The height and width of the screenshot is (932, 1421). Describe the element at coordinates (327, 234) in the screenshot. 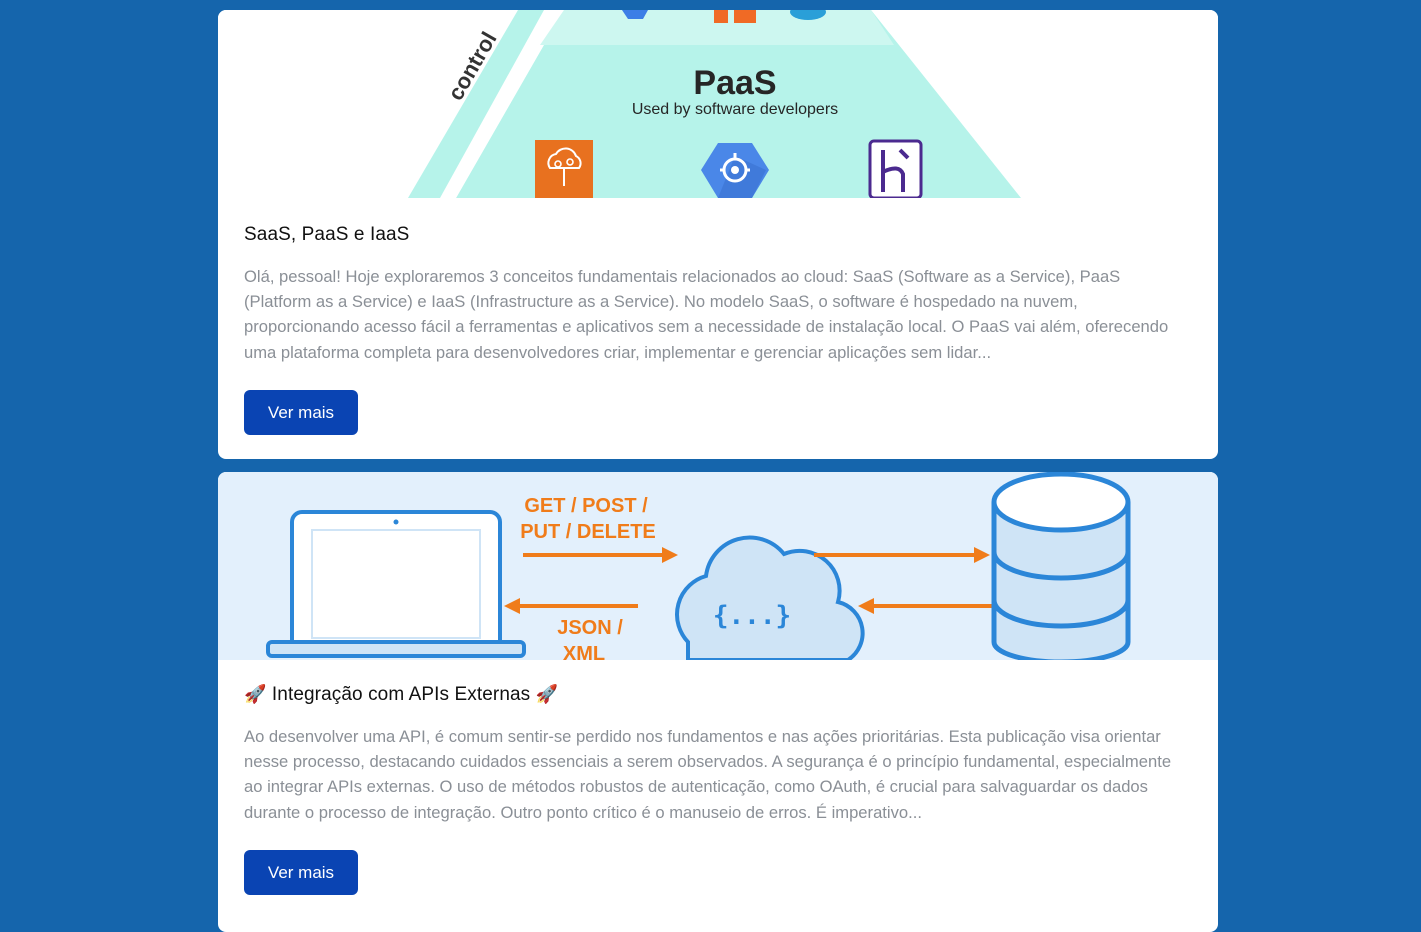

I see `post-title: SaaS, PaaS e IaaS` at that location.